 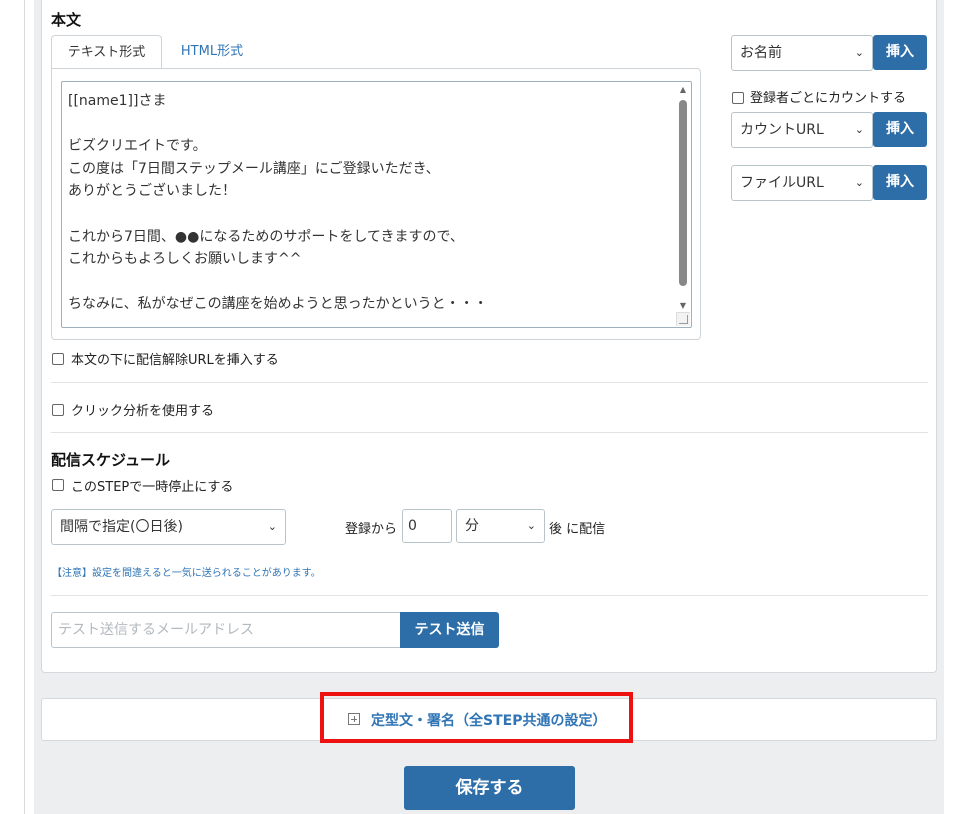 I want to click on unsubscribe-label: 本文の下に配信解除URLを挿入する, so click(x=175, y=360).